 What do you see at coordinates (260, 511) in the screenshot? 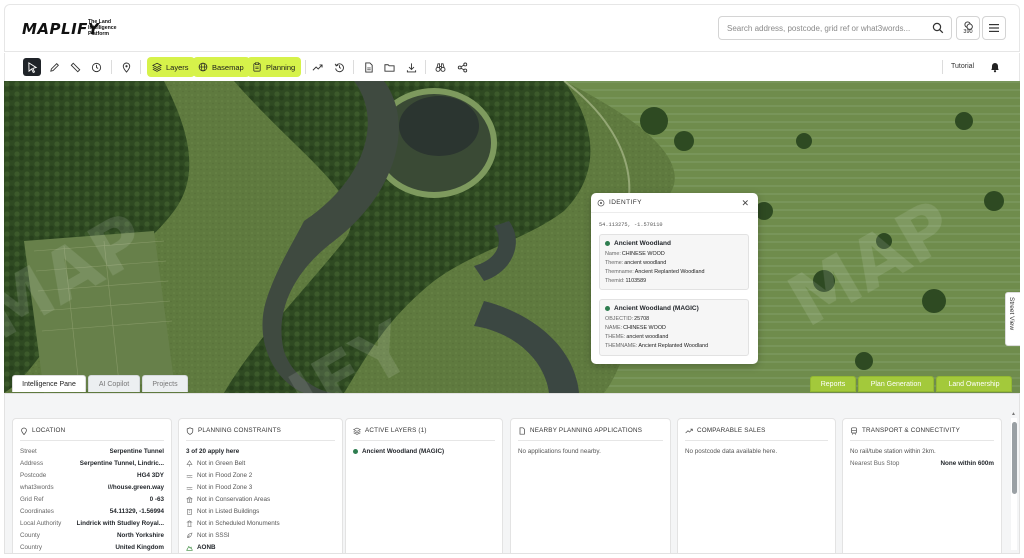
I see `constraint-listed-buildings: Not in Listed Buildings` at bounding box center [260, 511].